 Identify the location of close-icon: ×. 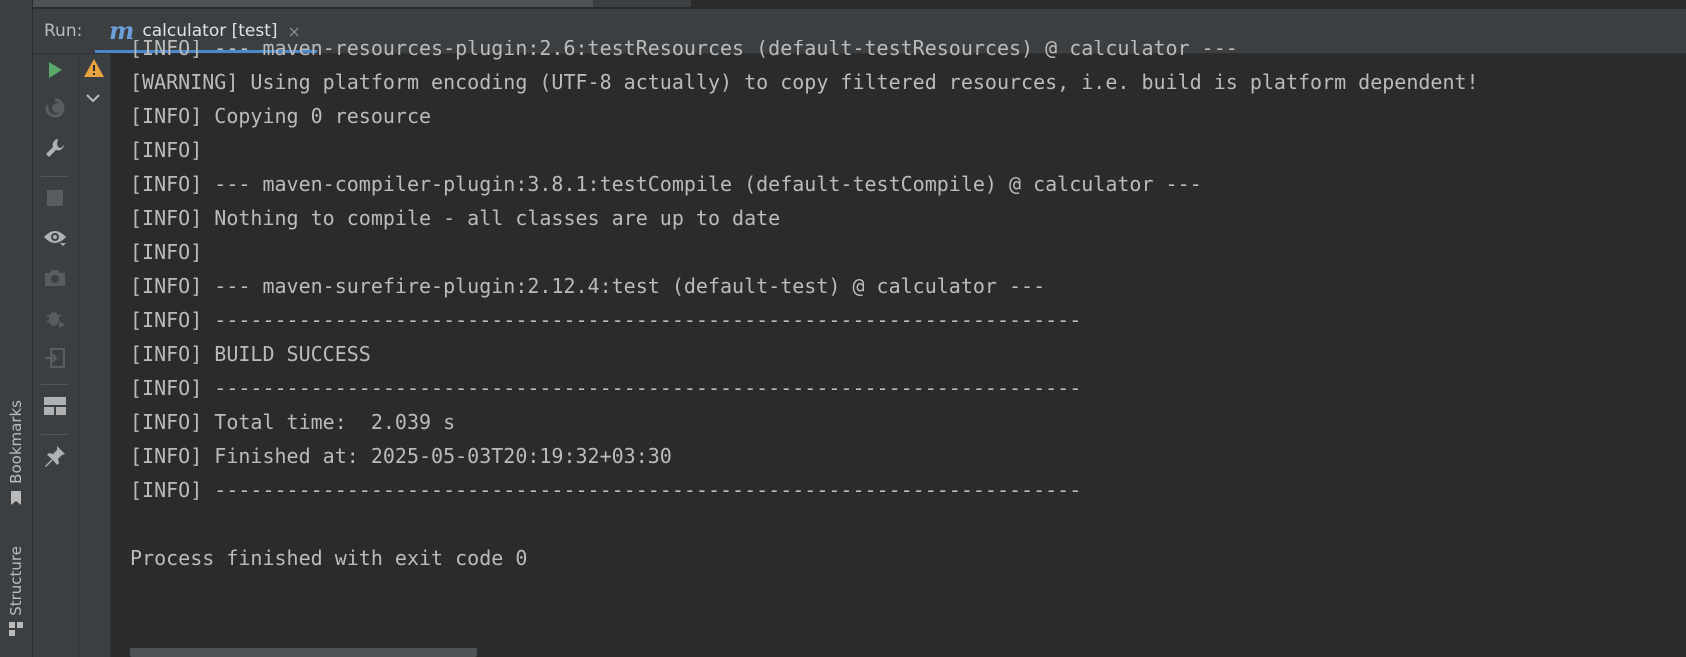
(294, 31).